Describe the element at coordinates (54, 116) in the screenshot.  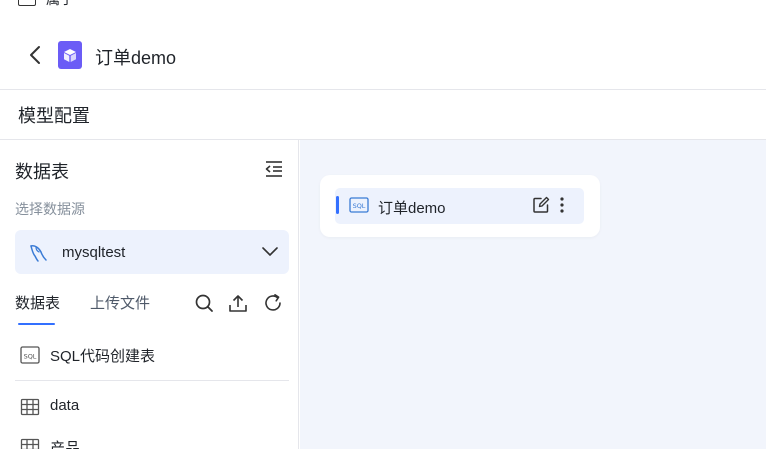
I see `section-title: 模型配置` at that location.